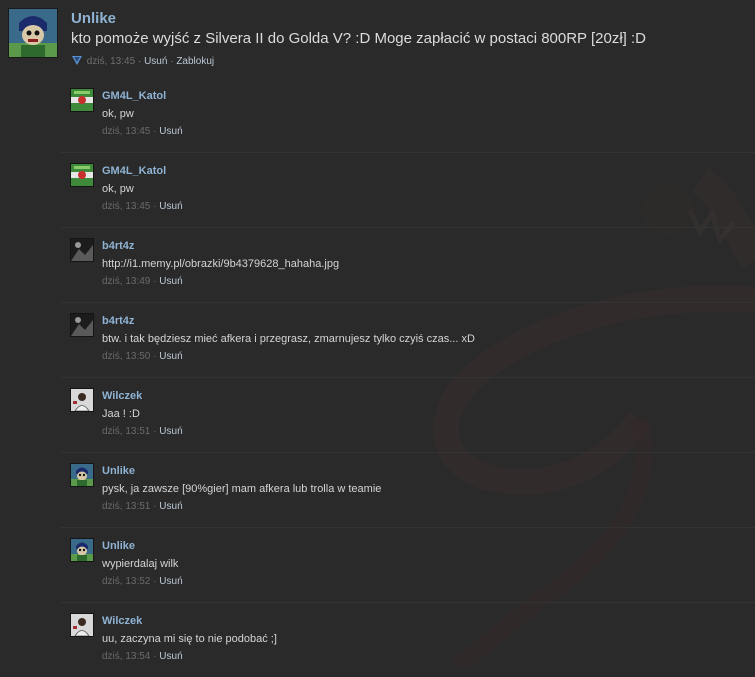 The width and height of the screenshot is (755, 677). I want to click on comment-text: wypierdalaj wilk, so click(140, 564).